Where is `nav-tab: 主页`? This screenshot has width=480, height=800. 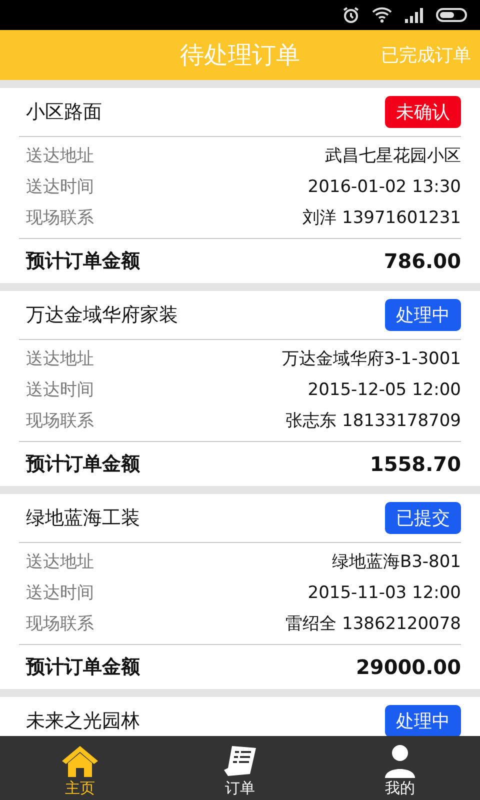
nav-tab: 主页 is located at coordinates (80, 768).